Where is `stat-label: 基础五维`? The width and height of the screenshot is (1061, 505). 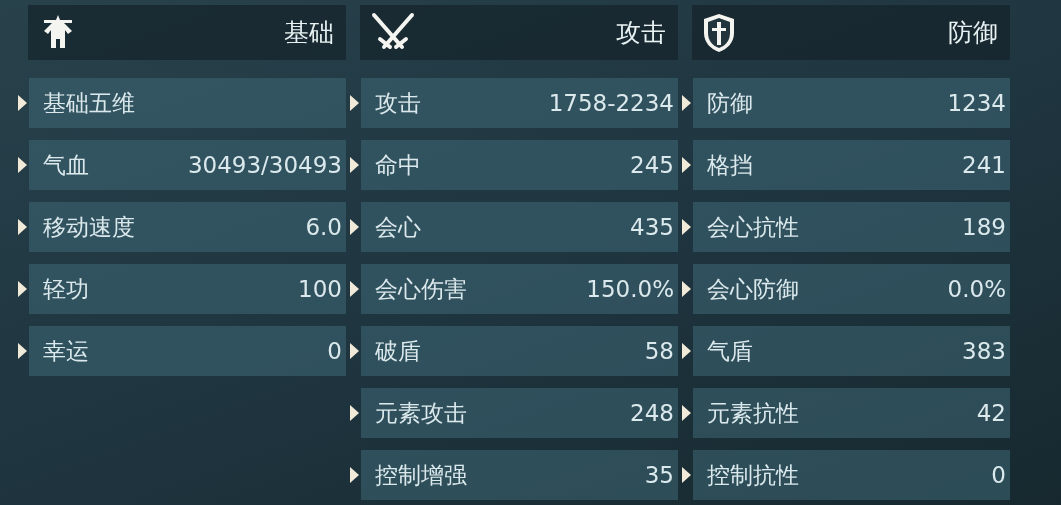
stat-label: 基础五维 is located at coordinates (89, 103).